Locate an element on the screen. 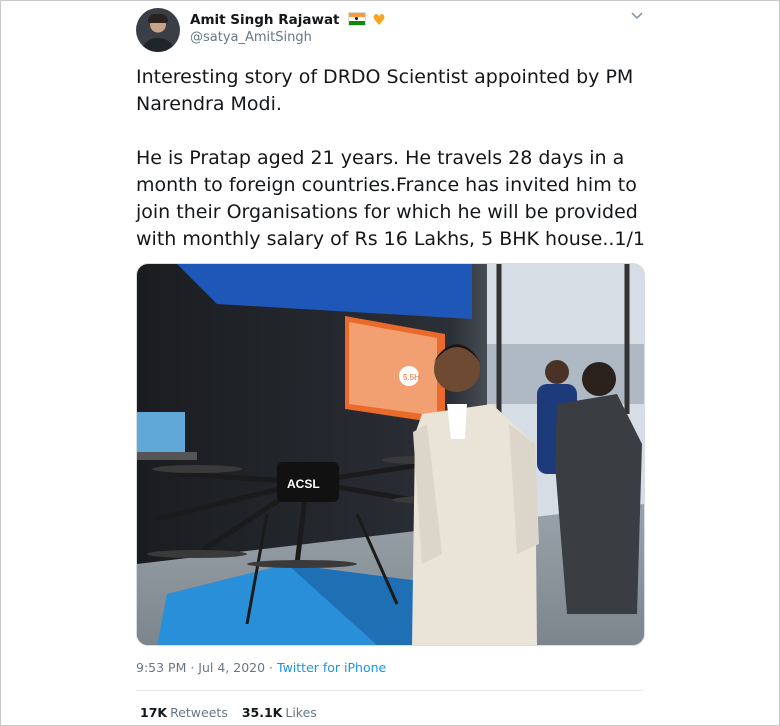  drone-brand-text: ACSL is located at coordinates (303, 484).